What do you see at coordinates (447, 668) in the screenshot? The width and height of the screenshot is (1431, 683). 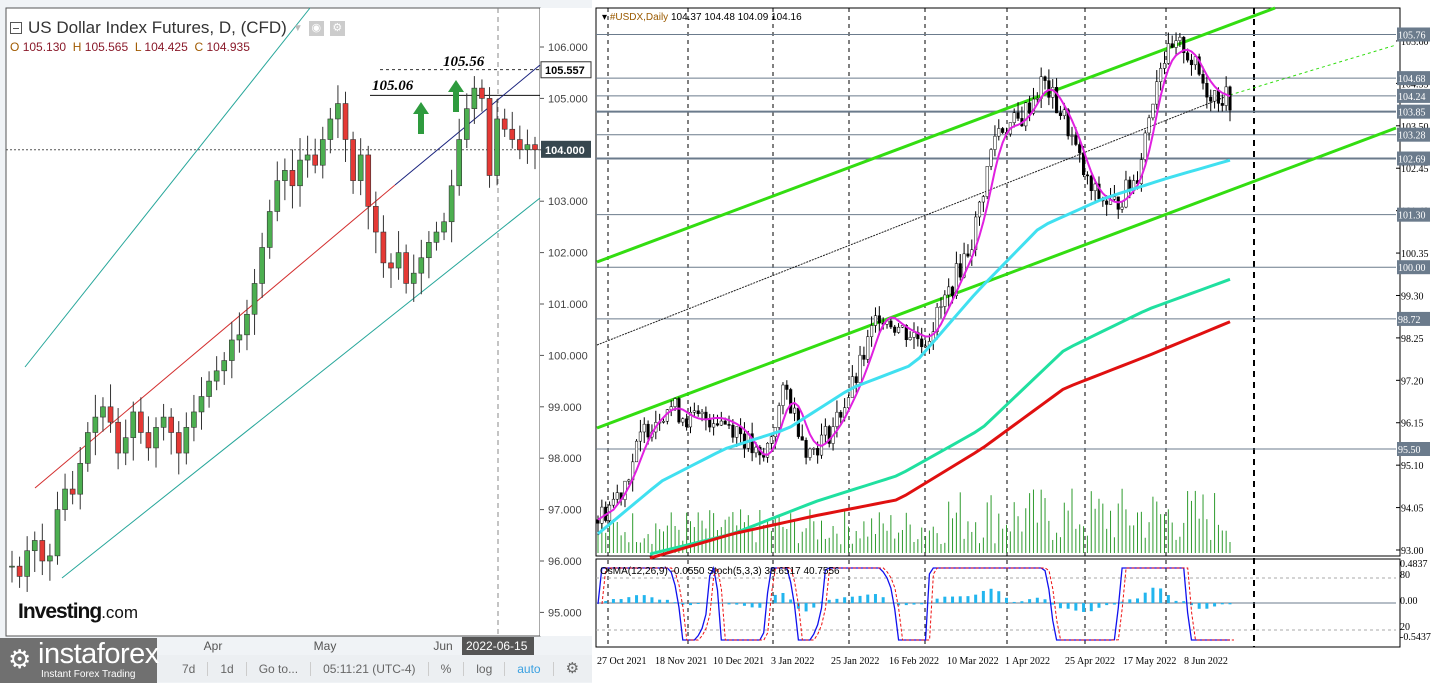 I see `percent-button: %` at bounding box center [447, 668].